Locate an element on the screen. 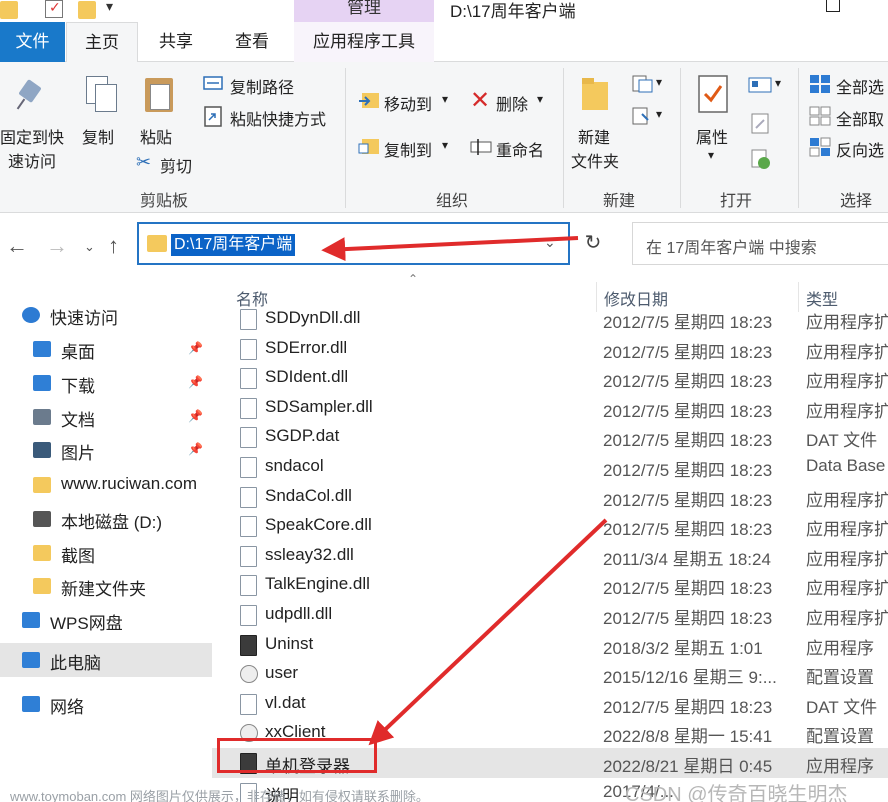 The width and height of the screenshot is (888, 802). file-name: SDDynDll.dll is located at coordinates (313, 317).